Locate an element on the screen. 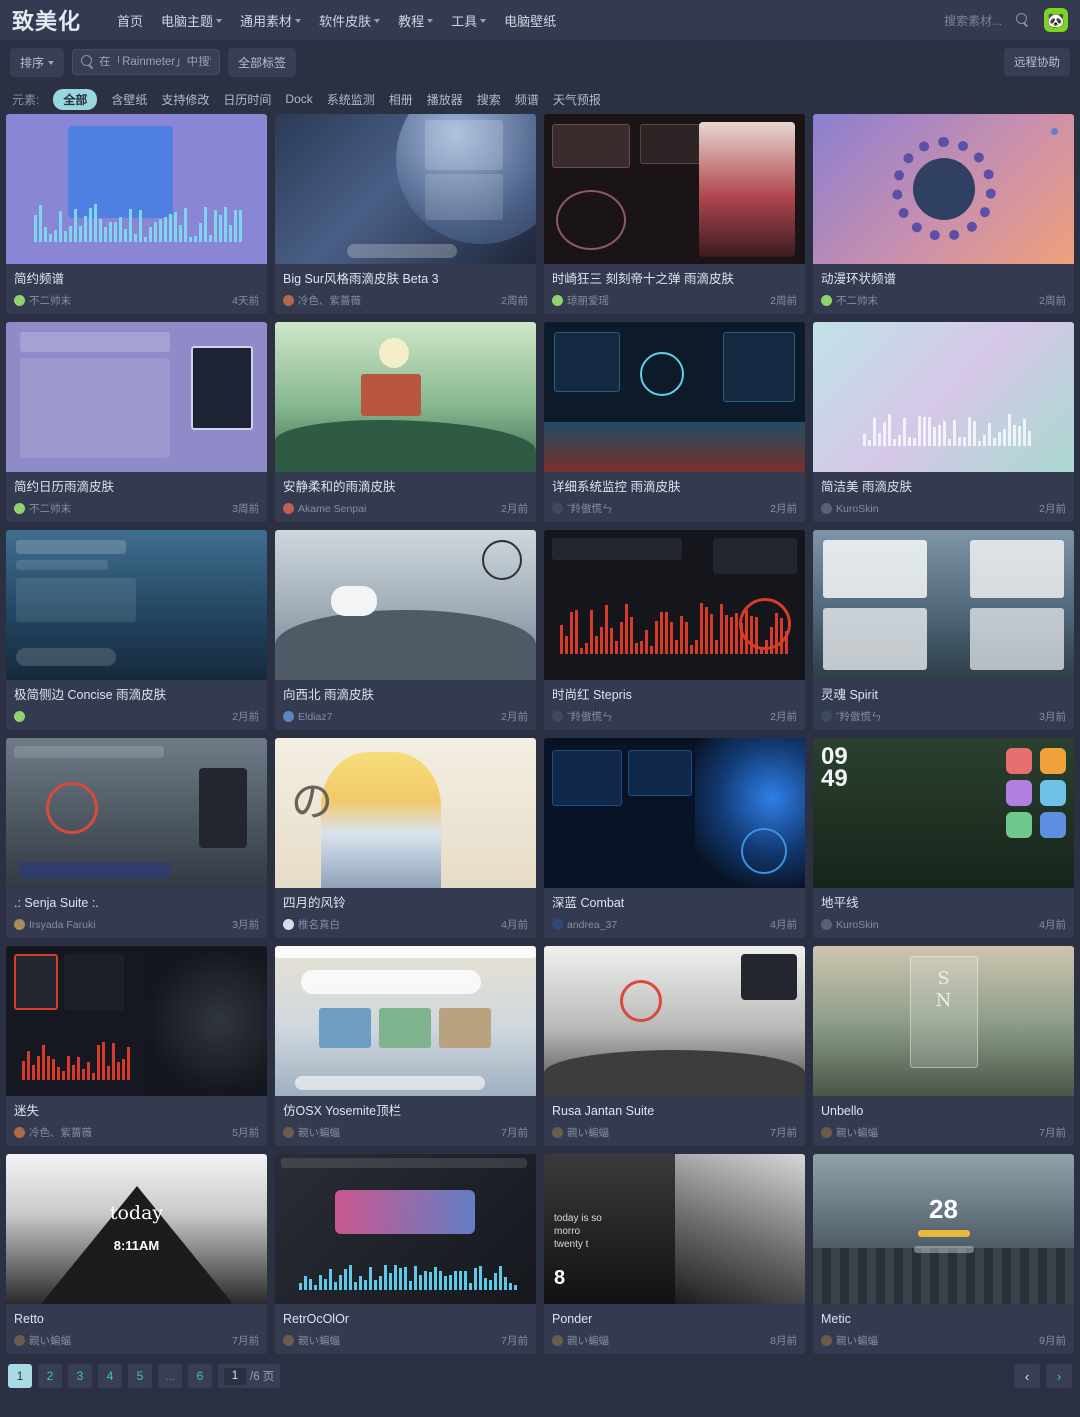 This screenshot has height=1417, width=1080. nav-item-wallpapers: 电脑壁纸 is located at coordinates (530, 20).